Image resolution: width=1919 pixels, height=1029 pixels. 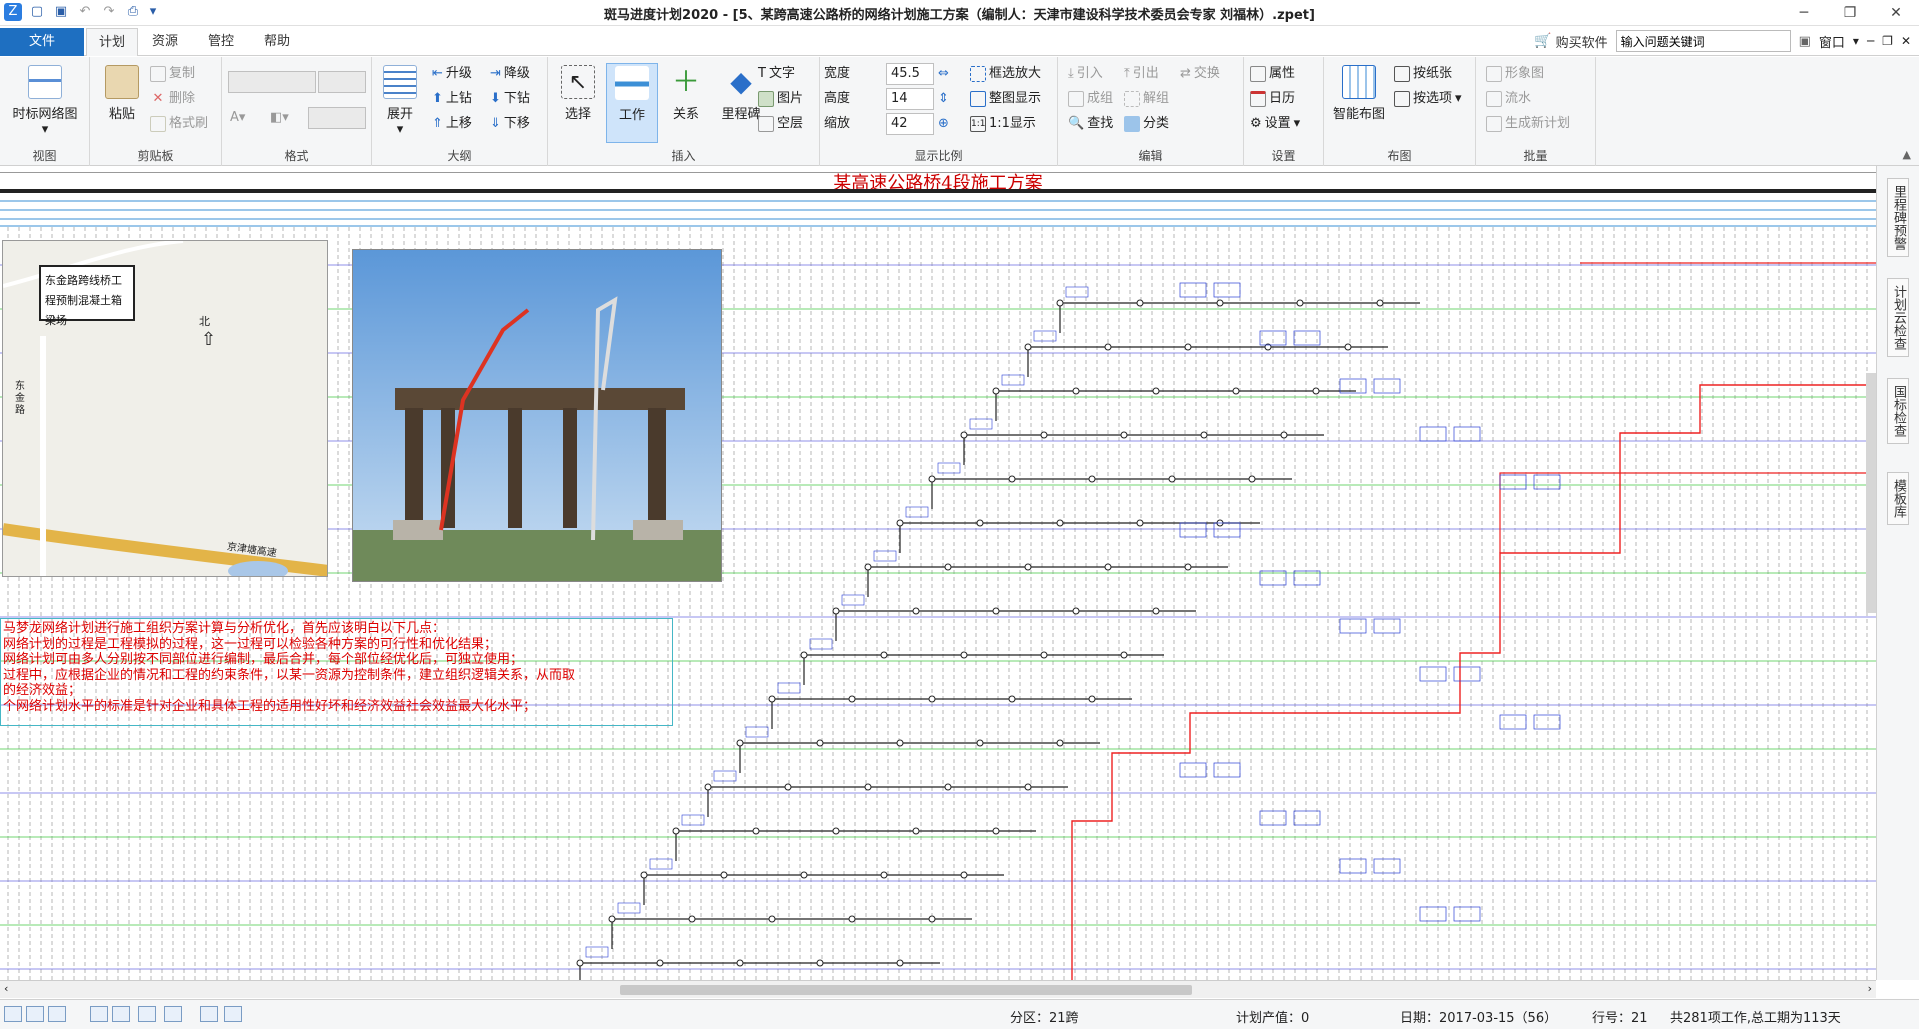 I want to click on font-color-button: A▾, so click(x=237, y=118).